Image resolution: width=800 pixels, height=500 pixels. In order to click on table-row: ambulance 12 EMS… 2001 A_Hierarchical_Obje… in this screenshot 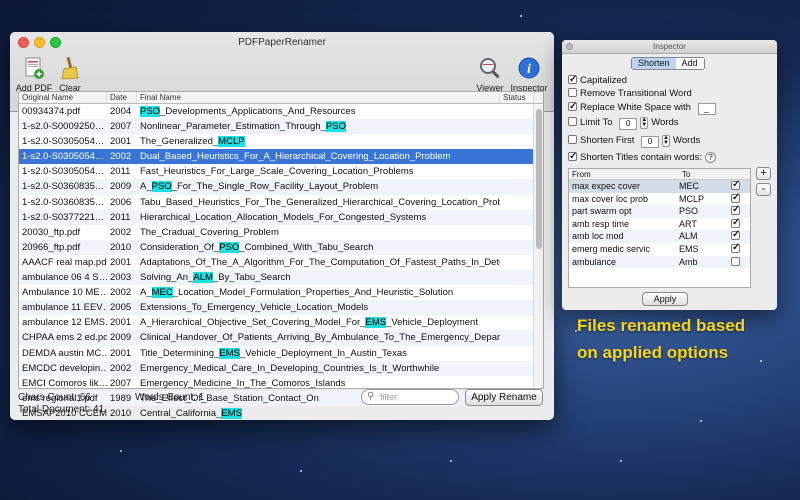, I will do `click(281, 322)`.